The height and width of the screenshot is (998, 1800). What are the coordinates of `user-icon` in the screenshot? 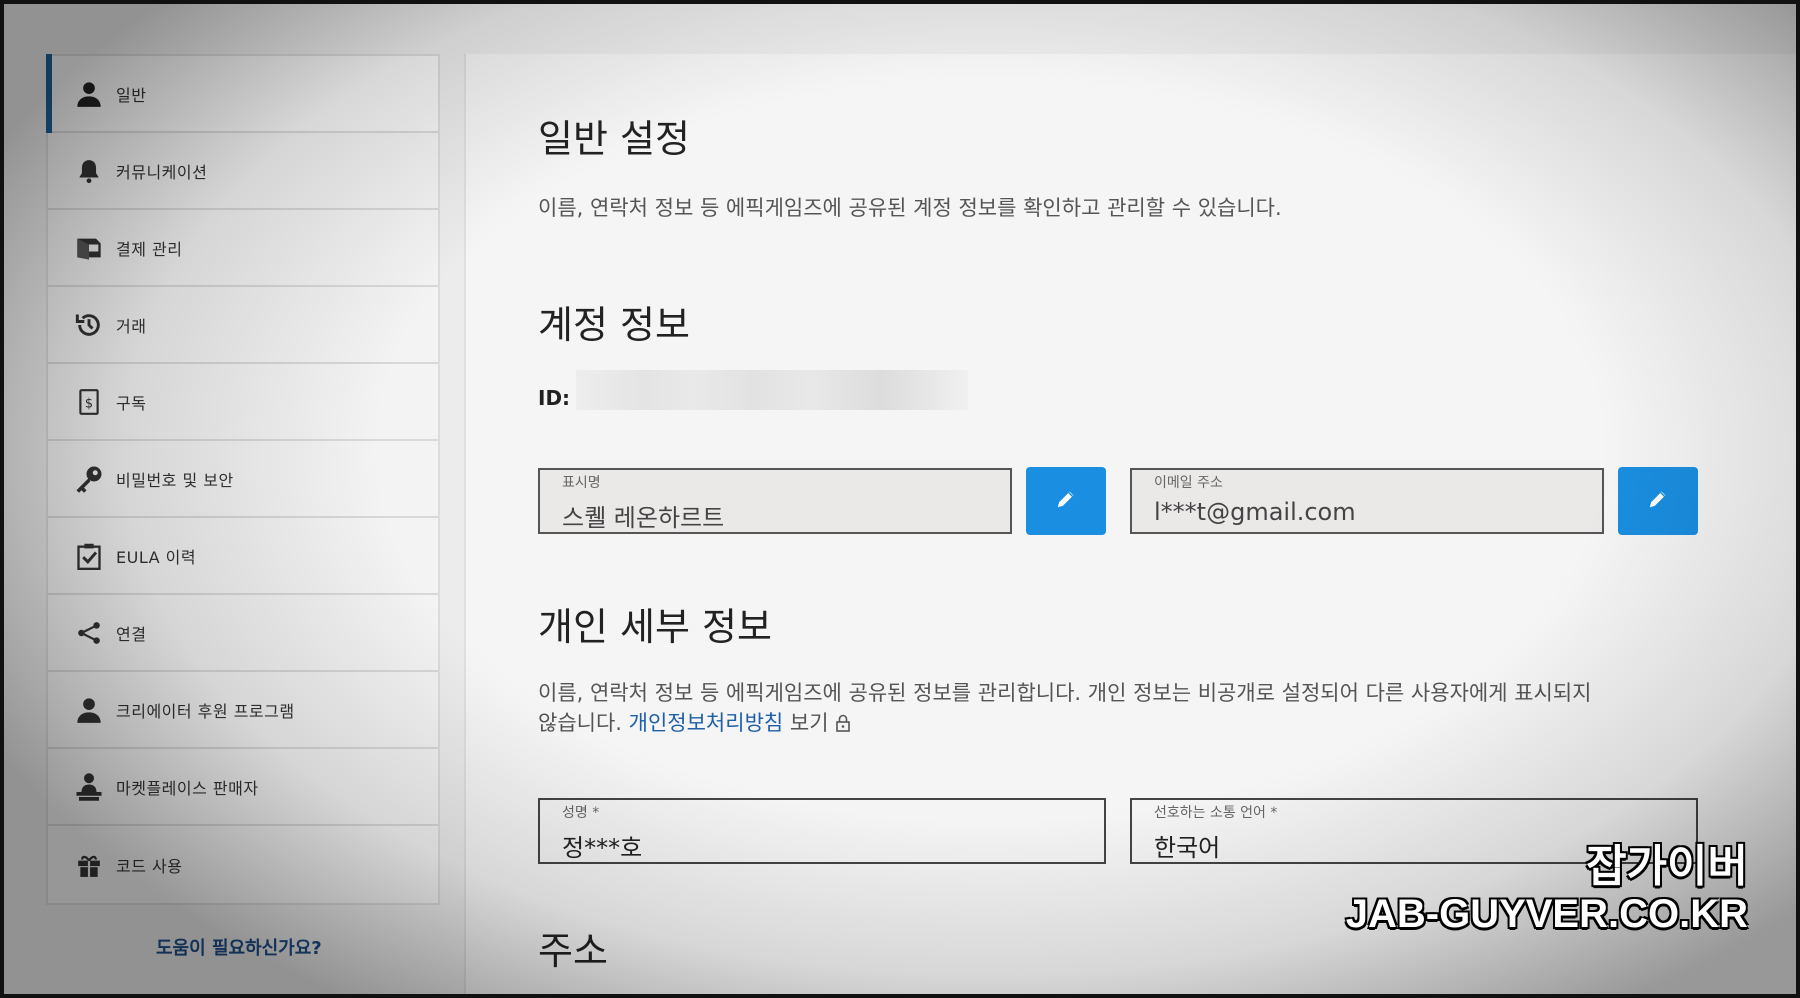 It's located at (89, 94).